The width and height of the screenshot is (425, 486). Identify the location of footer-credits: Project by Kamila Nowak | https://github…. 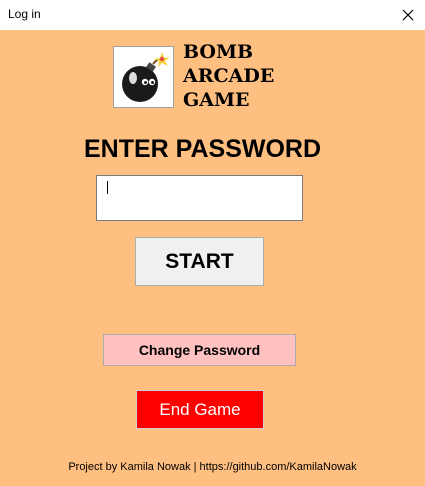
(212, 467).